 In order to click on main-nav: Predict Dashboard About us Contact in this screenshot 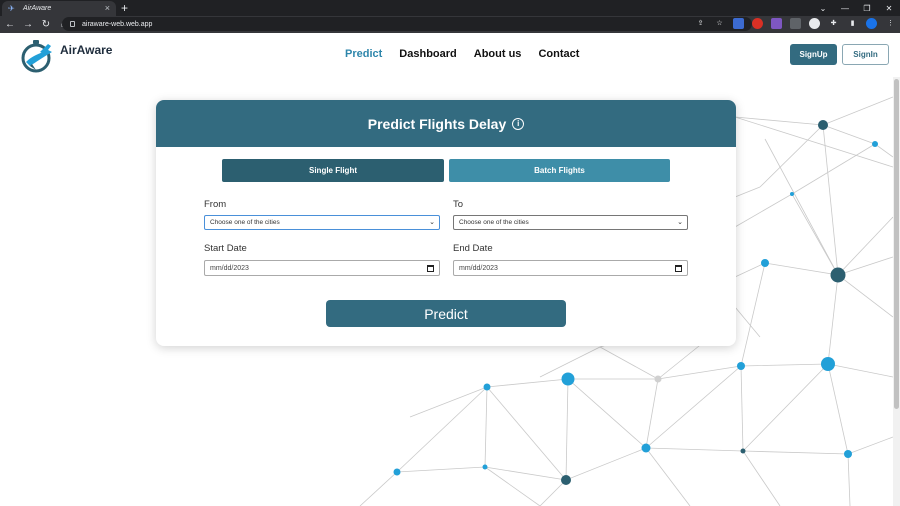, I will do `click(470, 54)`.